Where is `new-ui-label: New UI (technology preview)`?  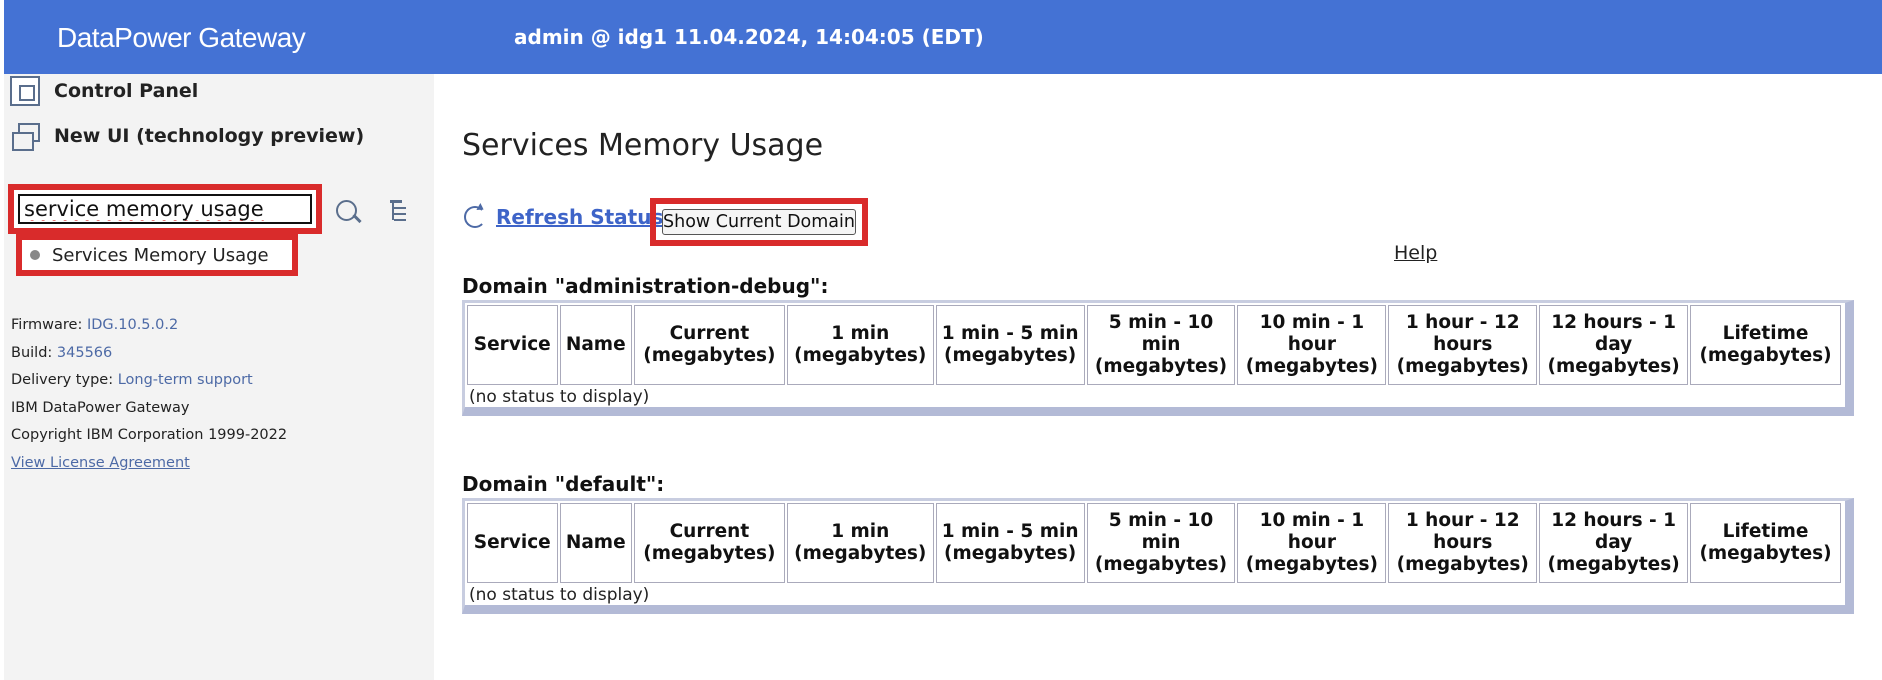 new-ui-label: New UI (technology preview) is located at coordinates (209, 136).